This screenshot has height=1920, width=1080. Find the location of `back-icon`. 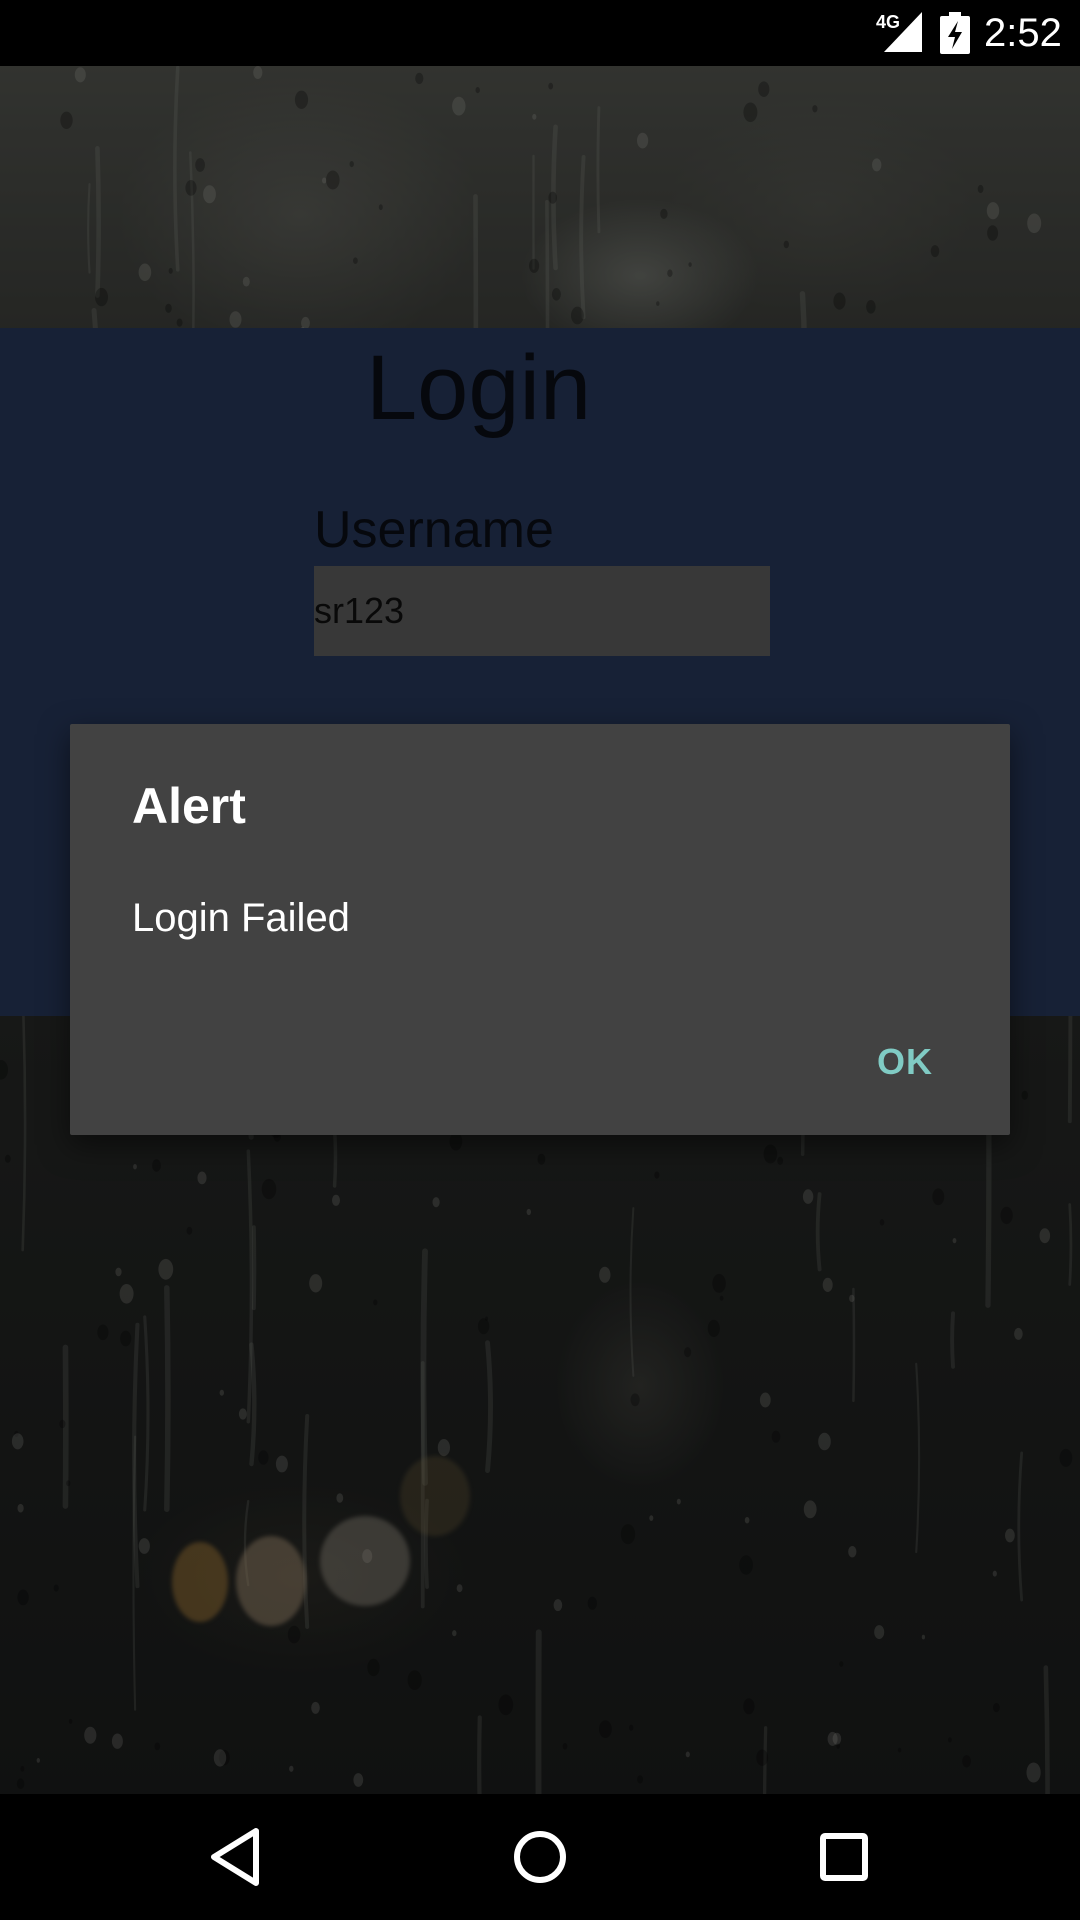

back-icon is located at coordinates (235, 1857).